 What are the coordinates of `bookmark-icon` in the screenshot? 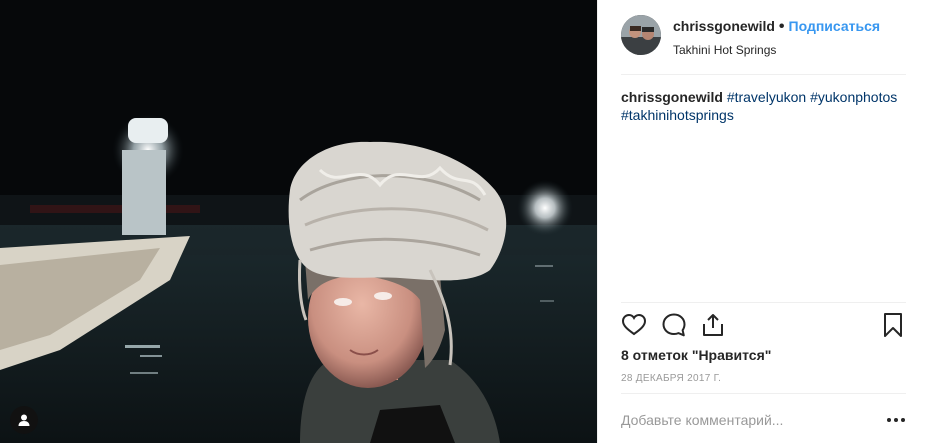 It's located at (893, 325).